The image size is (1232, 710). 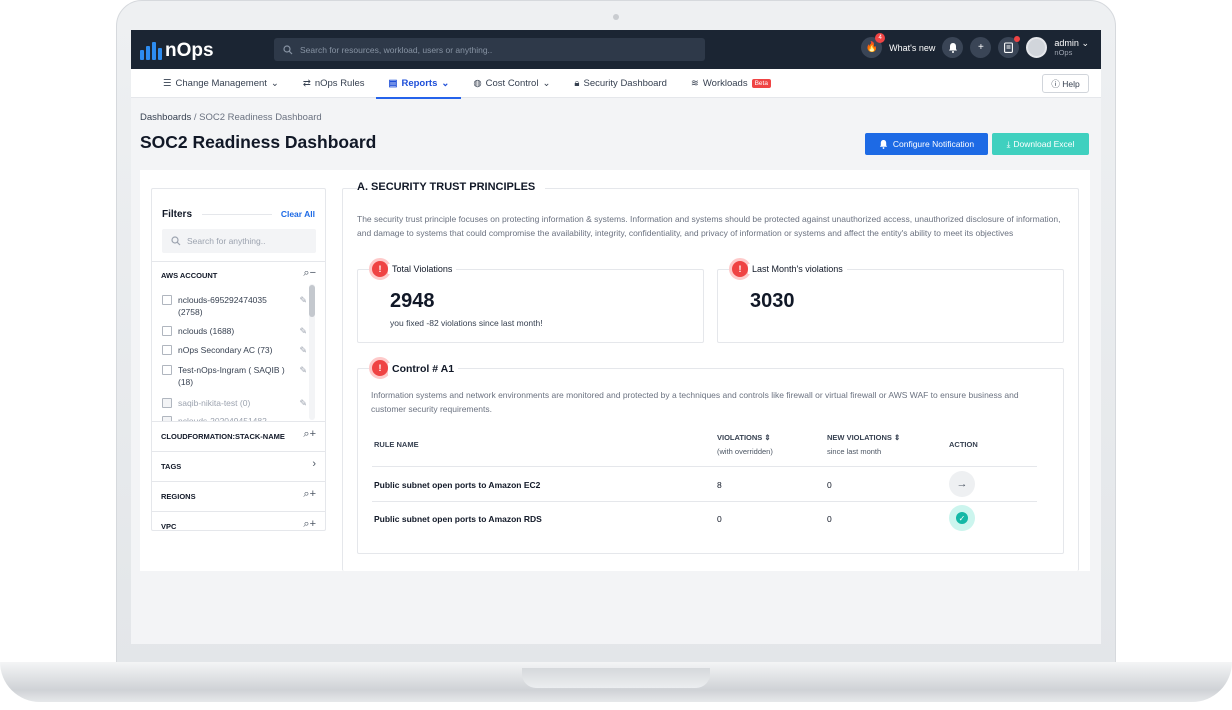 What do you see at coordinates (962, 518) in the screenshot?
I see `check-circle-icon: ✓` at bounding box center [962, 518].